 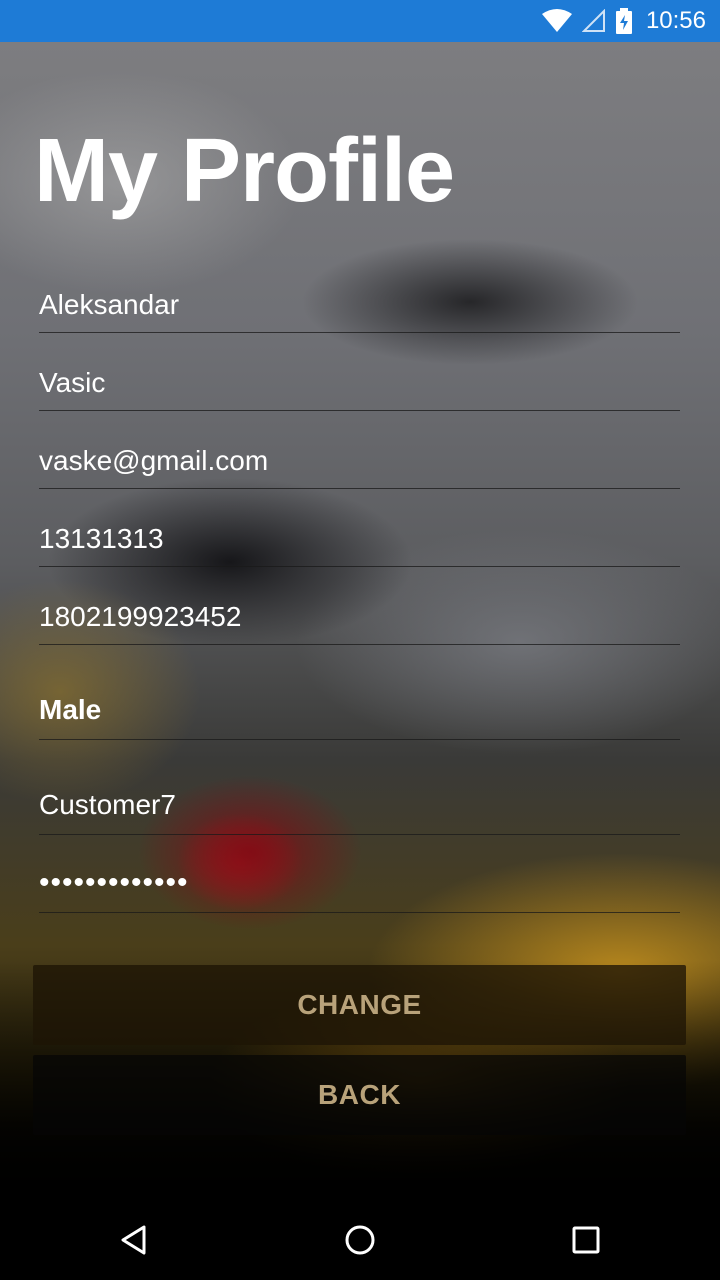 I want to click on last-name-field: Vasic, so click(x=359, y=384).